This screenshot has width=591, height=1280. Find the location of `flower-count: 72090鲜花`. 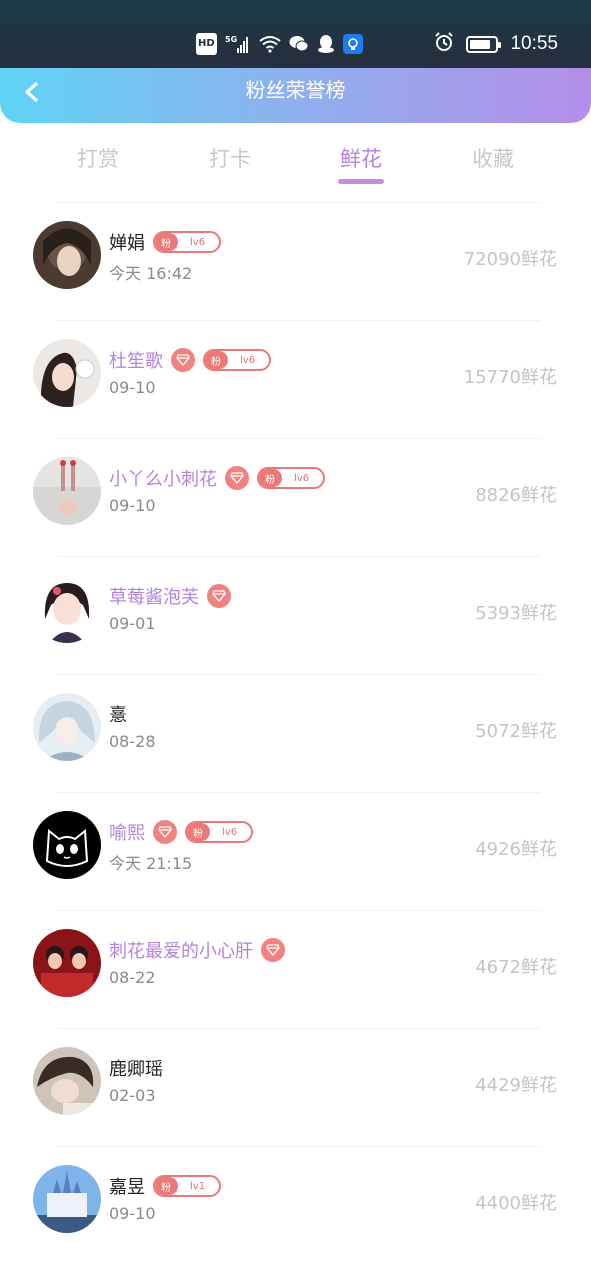

flower-count: 72090鲜花 is located at coordinates (510, 259).